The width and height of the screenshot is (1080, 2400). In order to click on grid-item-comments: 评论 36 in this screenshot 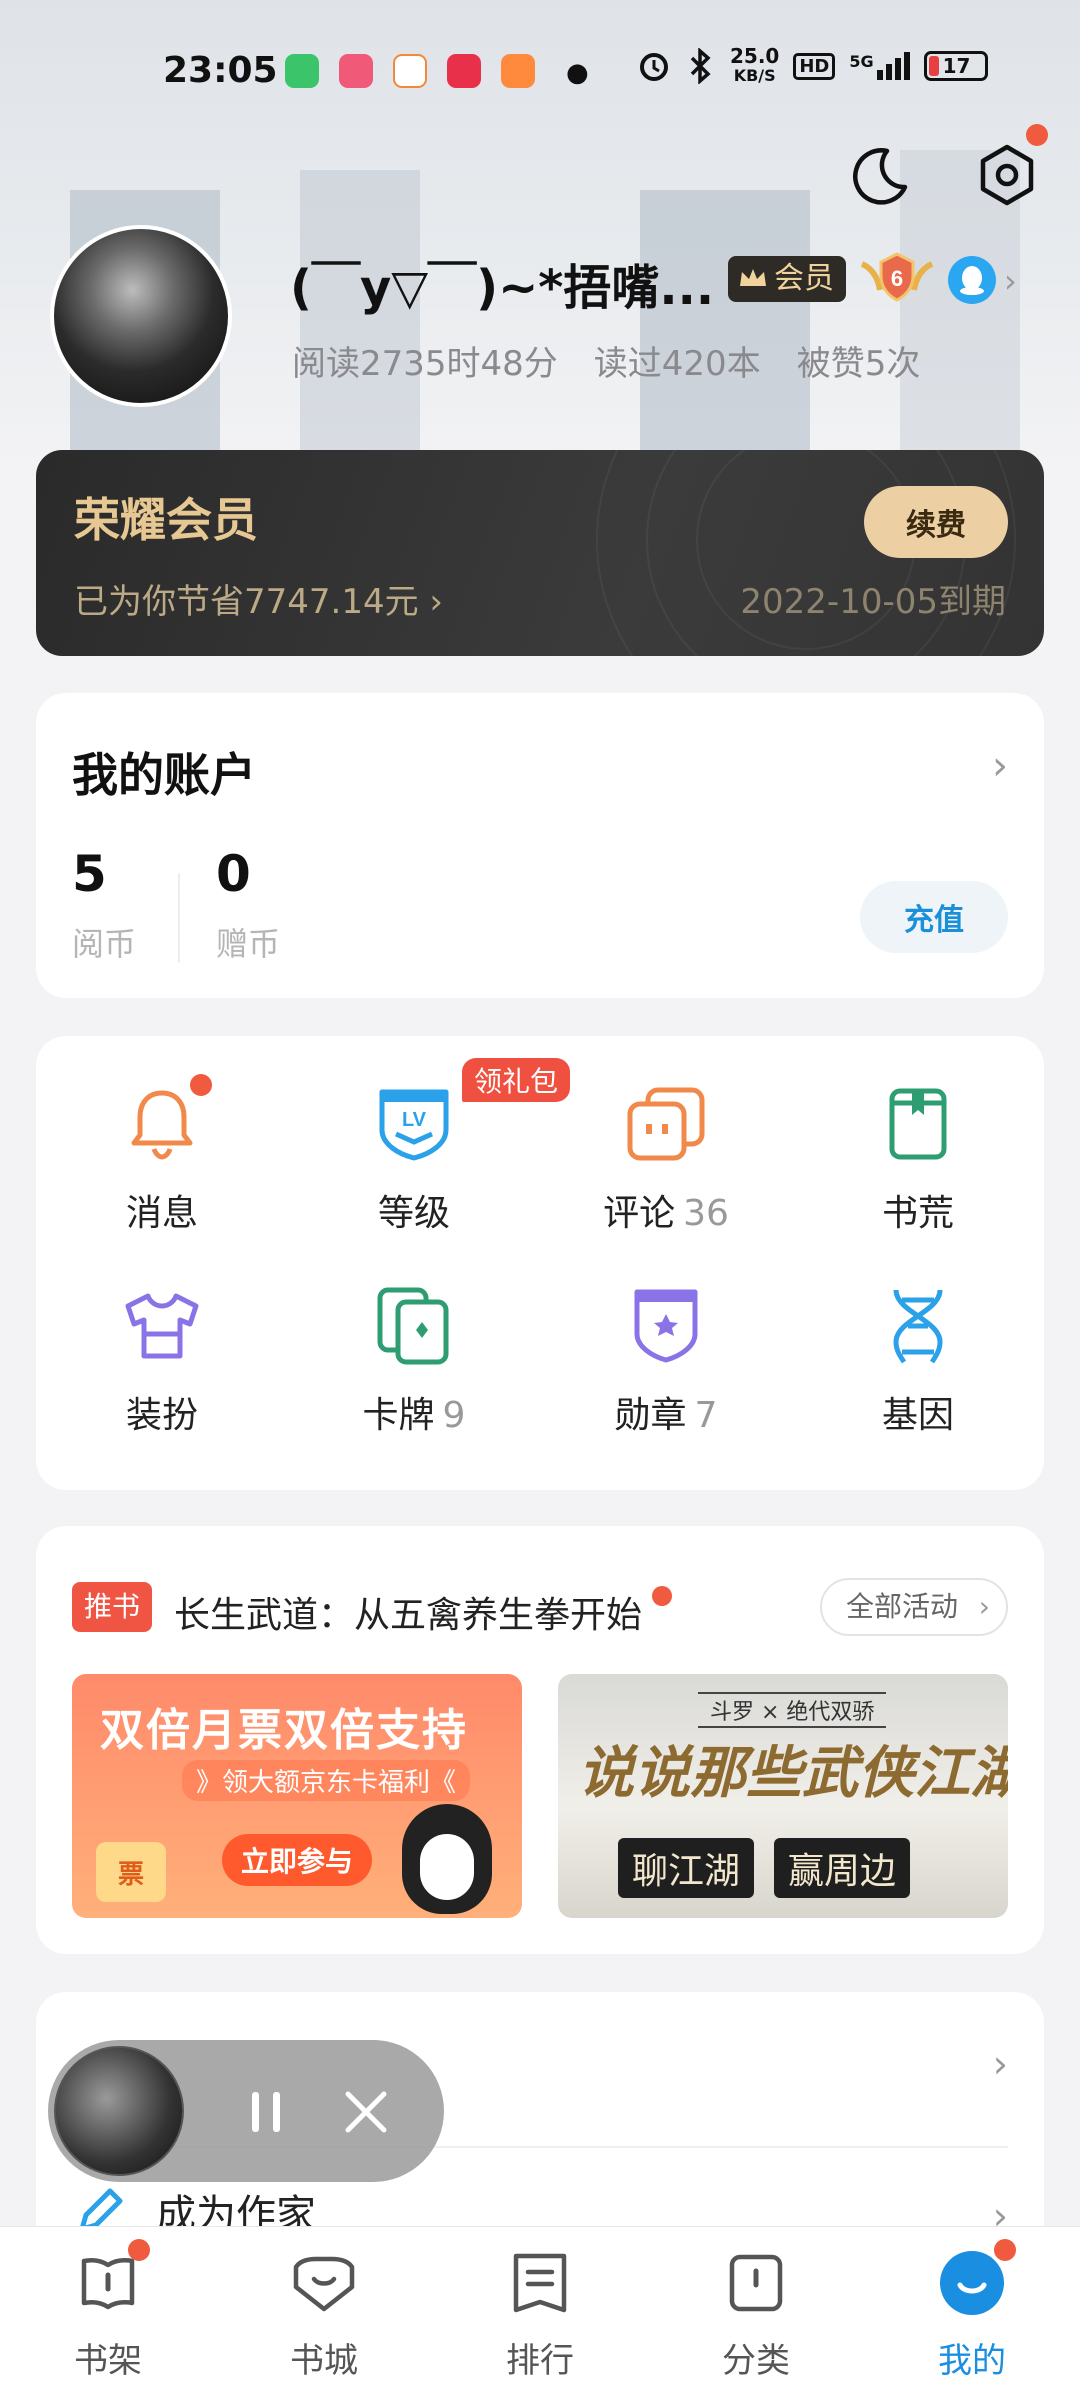, I will do `click(666, 1160)`.